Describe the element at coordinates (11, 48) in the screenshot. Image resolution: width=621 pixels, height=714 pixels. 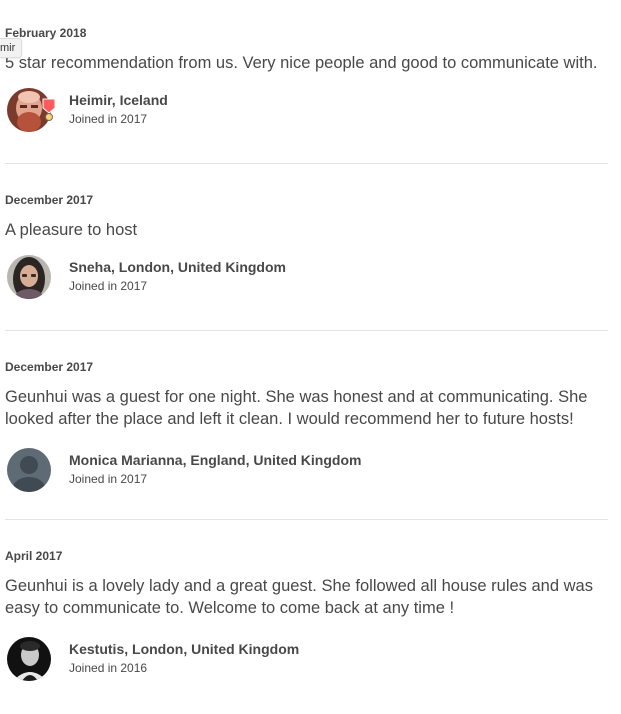
I see `reviewer-name-tooltip: mir` at that location.